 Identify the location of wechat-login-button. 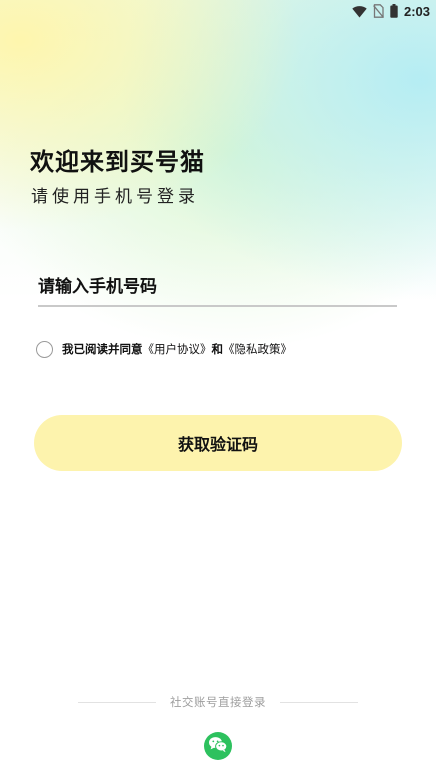
(218, 746).